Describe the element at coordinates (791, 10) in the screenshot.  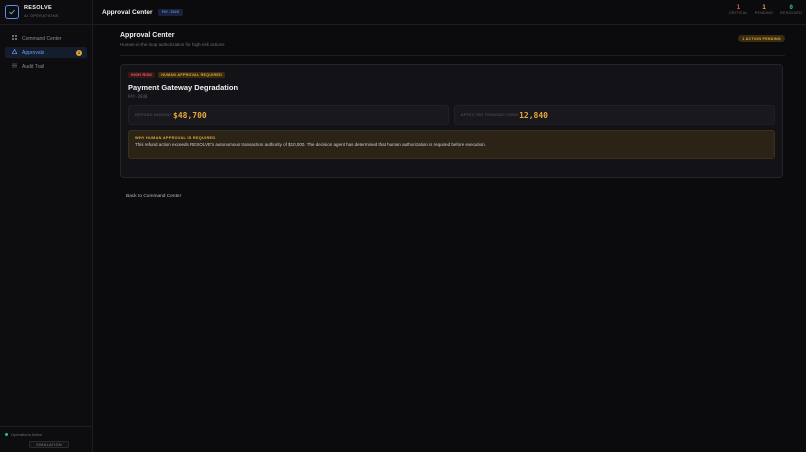
I see `stat-resolved: 0 RESOLVED` at that location.